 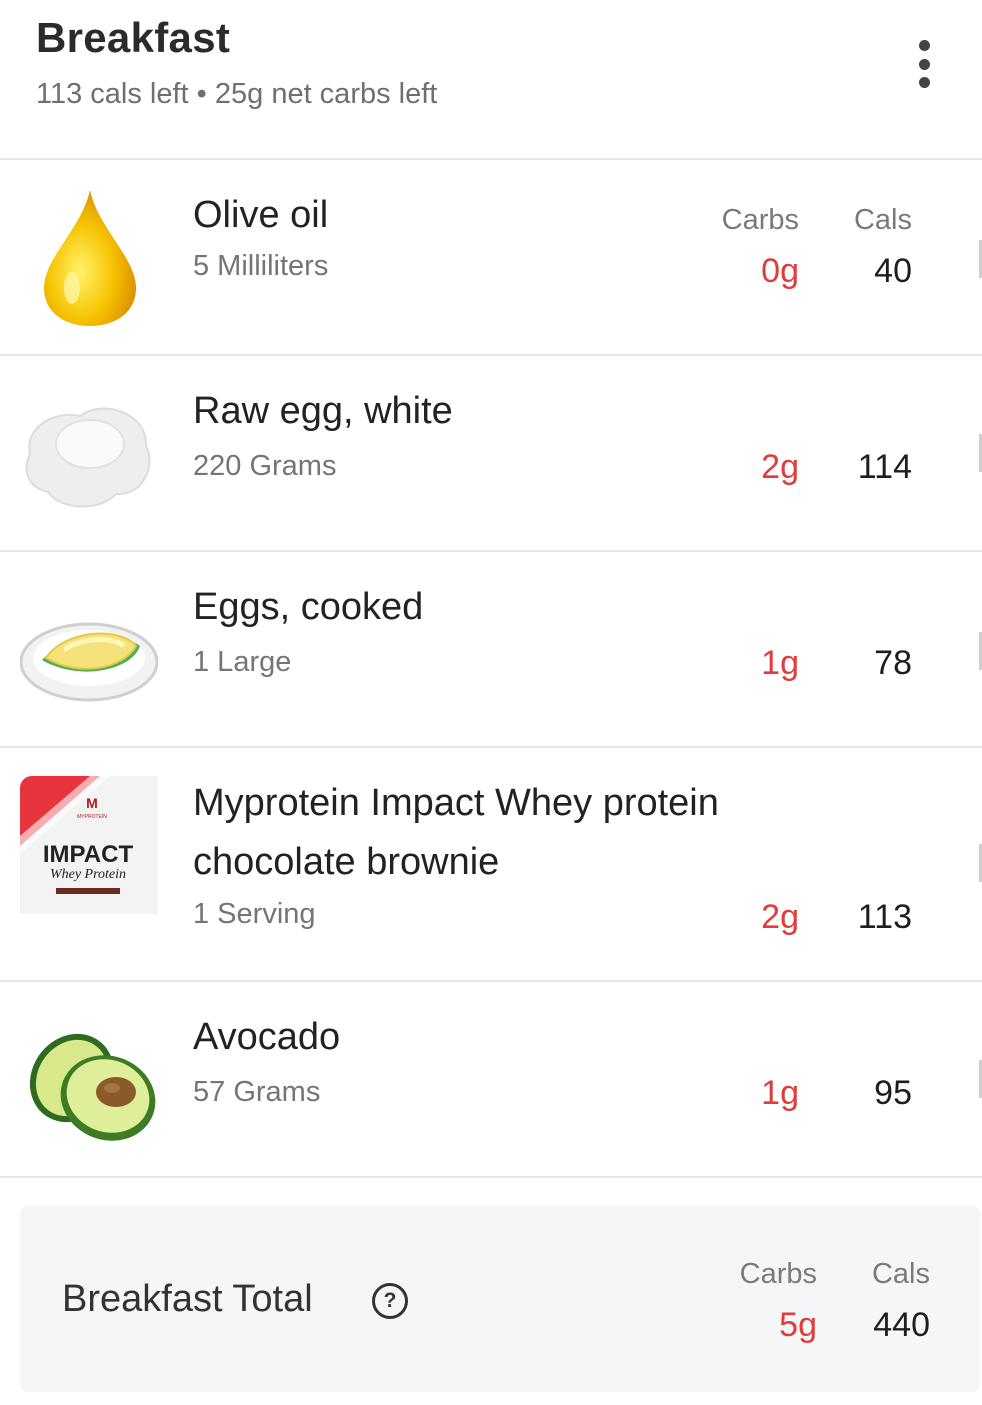 What do you see at coordinates (901, 1325) in the screenshot?
I see `total-cals: 440` at bounding box center [901, 1325].